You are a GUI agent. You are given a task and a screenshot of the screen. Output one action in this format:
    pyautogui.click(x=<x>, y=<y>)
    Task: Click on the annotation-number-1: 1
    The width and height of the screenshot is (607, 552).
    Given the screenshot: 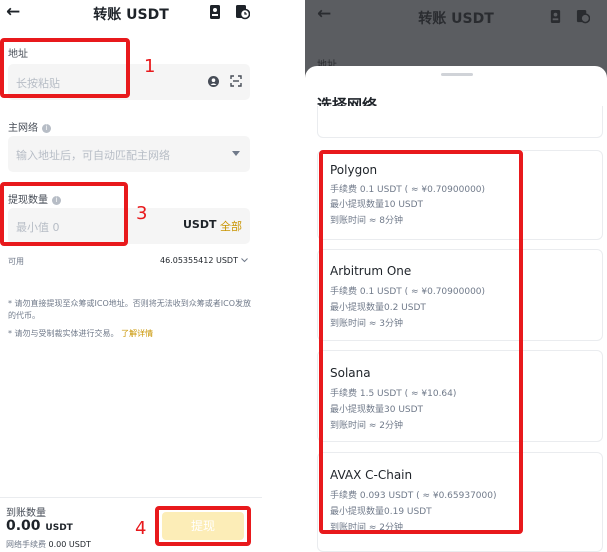 What is the action you would take?
    pyautogui.click(x=150, y=66)
    